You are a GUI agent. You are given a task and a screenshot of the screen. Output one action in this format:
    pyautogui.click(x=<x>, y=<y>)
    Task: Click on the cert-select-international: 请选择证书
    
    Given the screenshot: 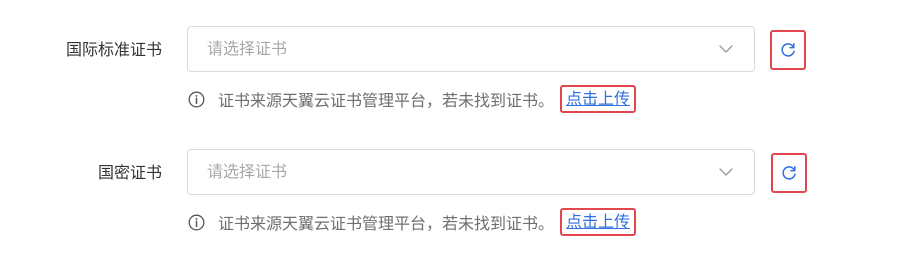 What is the action you would take?
    pyautogui.click(x=471, y=49)
    